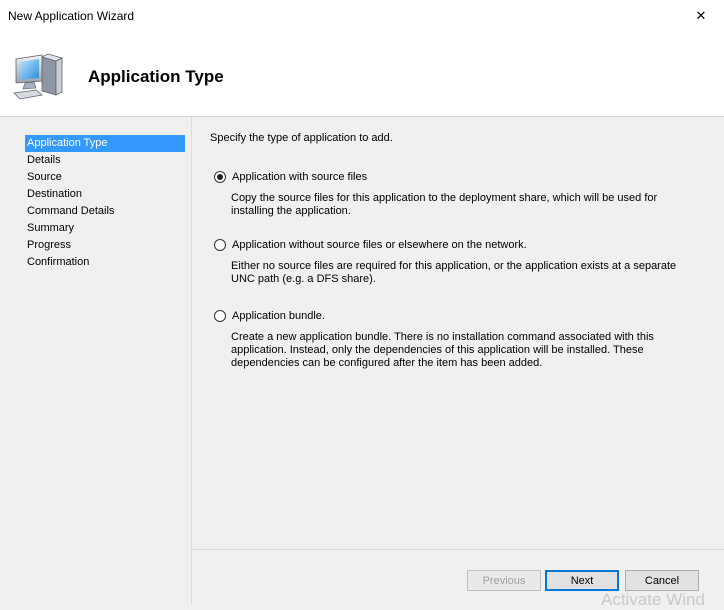 The width and height of the screenshot is (724, 610). I want to click on radio-button-without-source-files, so click(220, 245).